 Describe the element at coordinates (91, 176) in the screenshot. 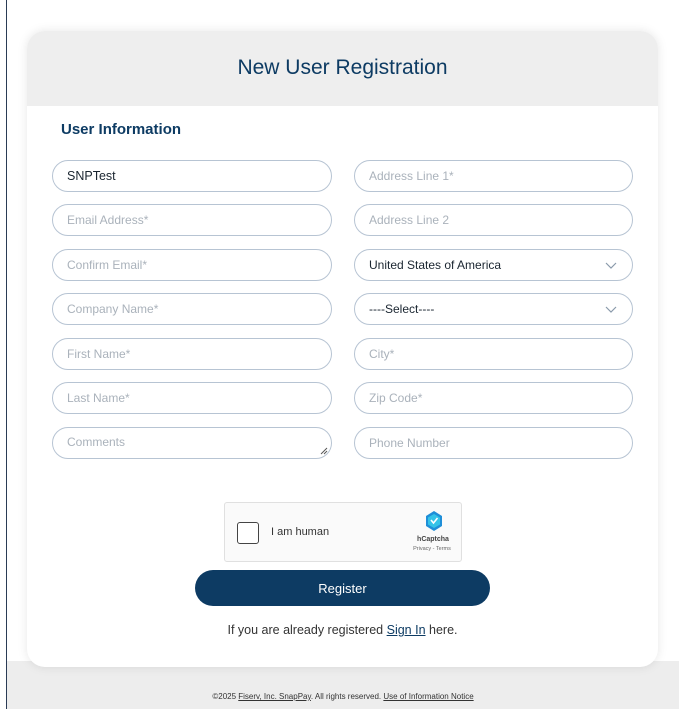

I see `username-value: SNPTest` at that location.